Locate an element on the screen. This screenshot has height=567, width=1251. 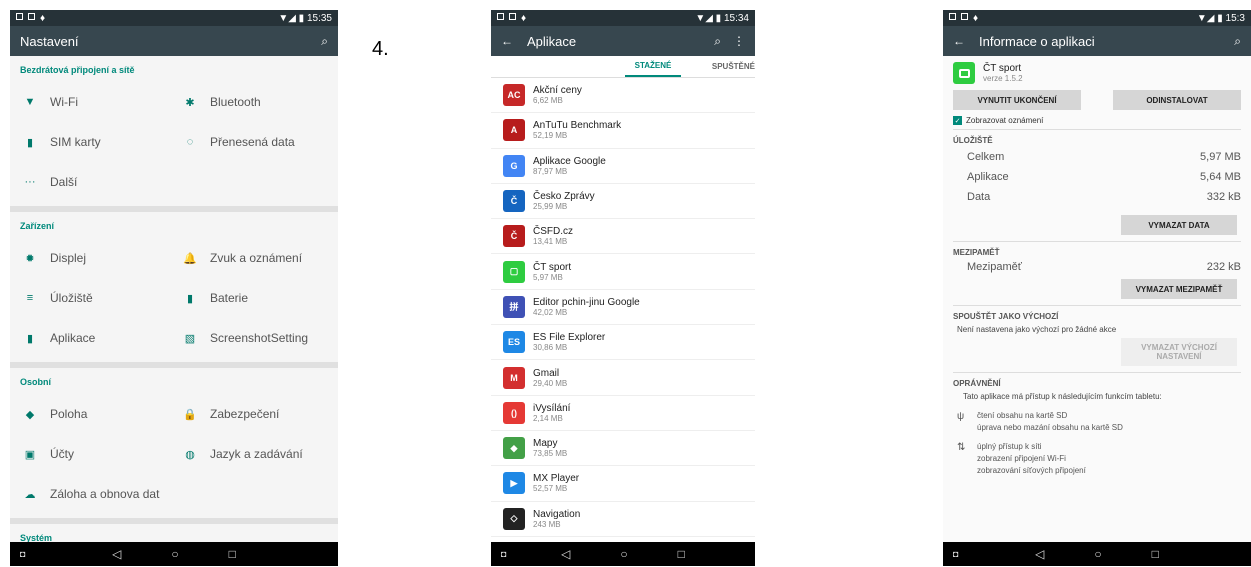
settings-item: ✹ Displej is located at coordinates (90, 258).